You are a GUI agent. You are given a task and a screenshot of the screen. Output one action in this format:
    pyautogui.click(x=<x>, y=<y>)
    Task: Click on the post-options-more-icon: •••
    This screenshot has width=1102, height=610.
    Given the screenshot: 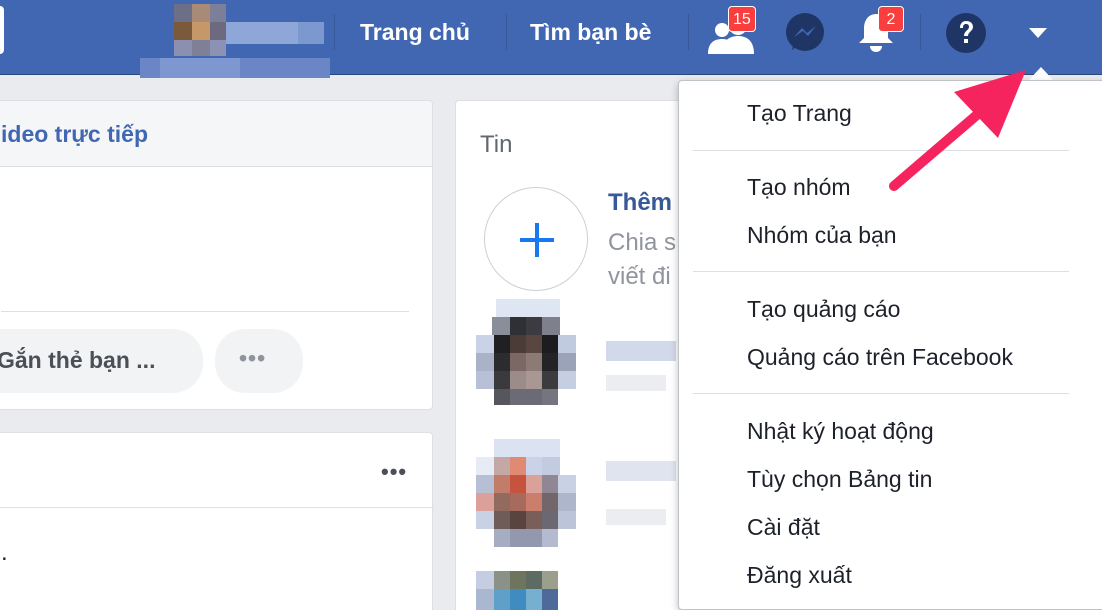 What is the action you would take?
    pyautogui.click(x=394, y=472)
    